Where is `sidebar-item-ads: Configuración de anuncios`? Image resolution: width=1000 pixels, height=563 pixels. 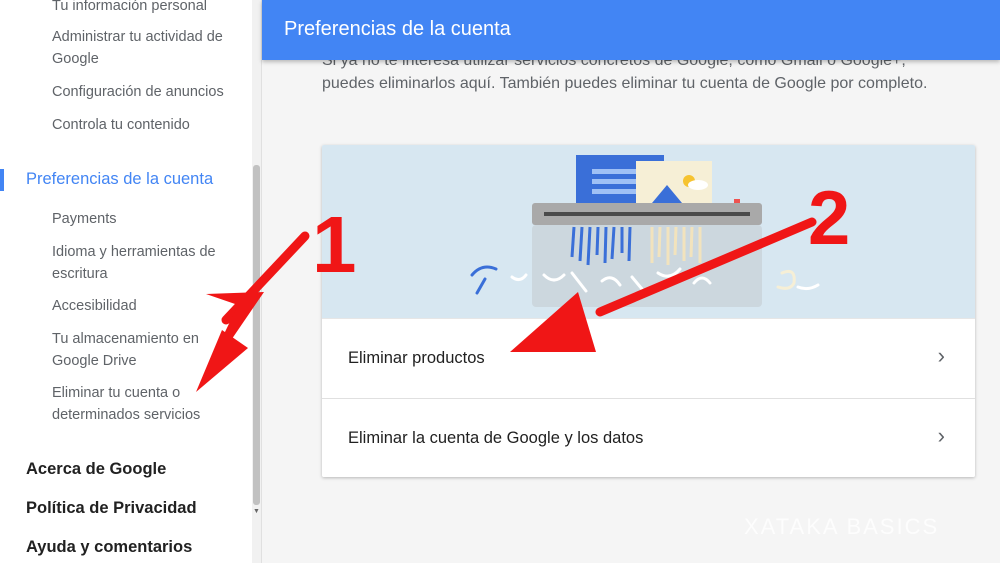
sidebar-item-ads: Configuración de anuncios is located at coordinates (147, 92).